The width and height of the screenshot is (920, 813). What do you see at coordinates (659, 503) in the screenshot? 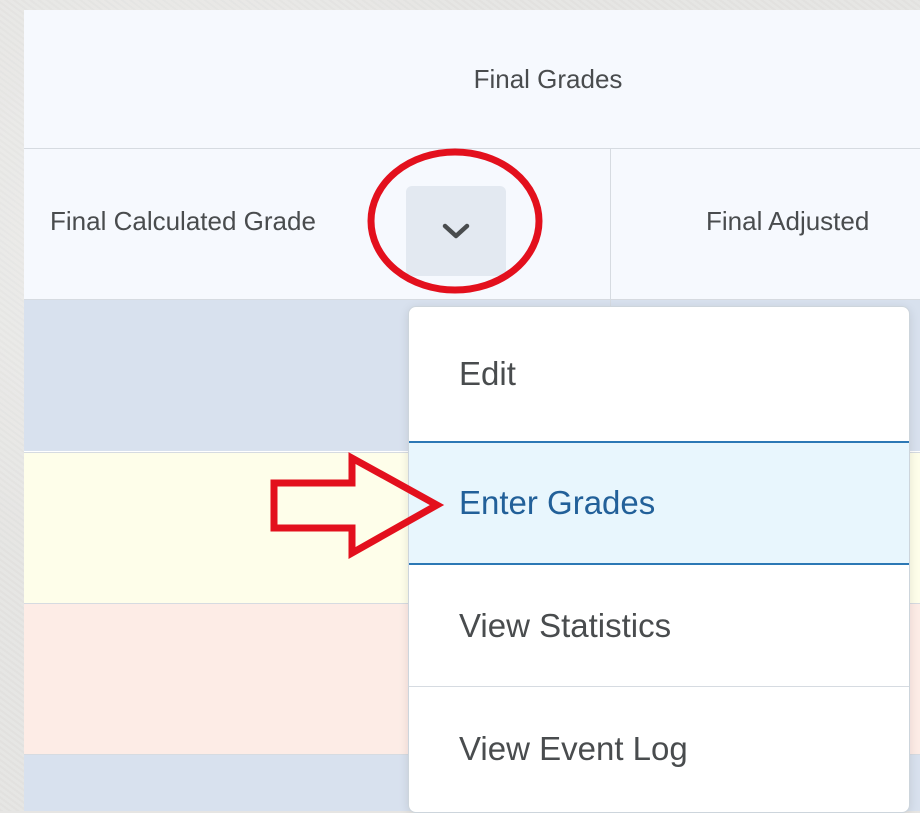
I see `menu-item-enter-grades: Enter Grades` at bounding box center [659, 503].